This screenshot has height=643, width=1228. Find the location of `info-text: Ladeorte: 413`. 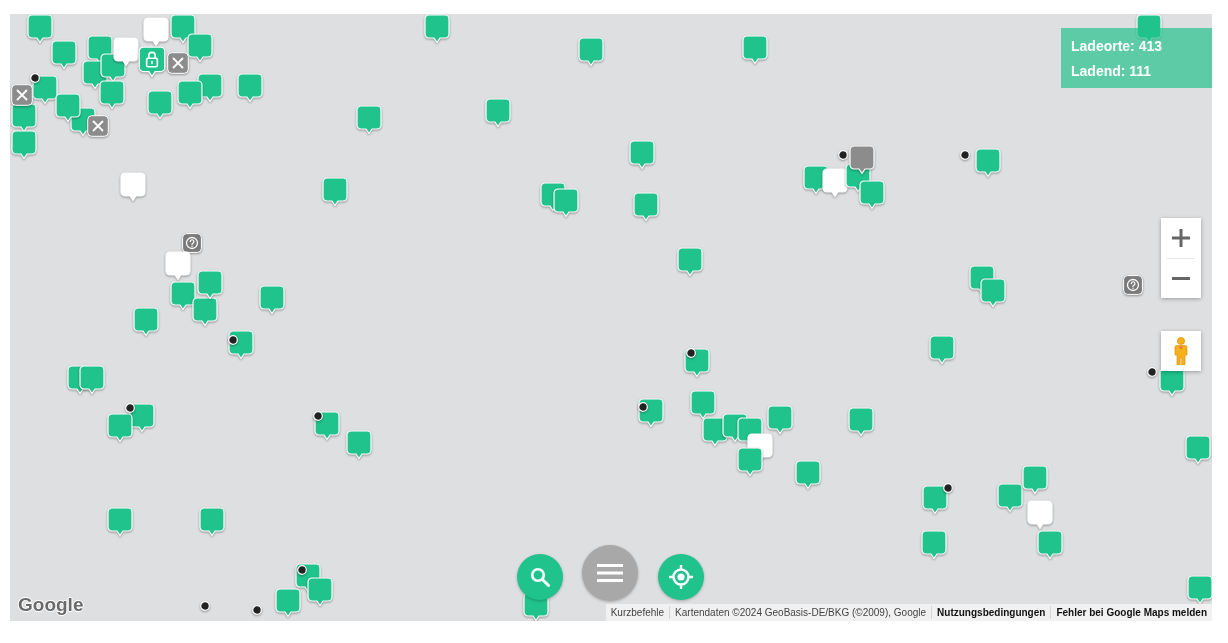

info-text: Ladeorte: 413 is located at coordinates (1117, 45).